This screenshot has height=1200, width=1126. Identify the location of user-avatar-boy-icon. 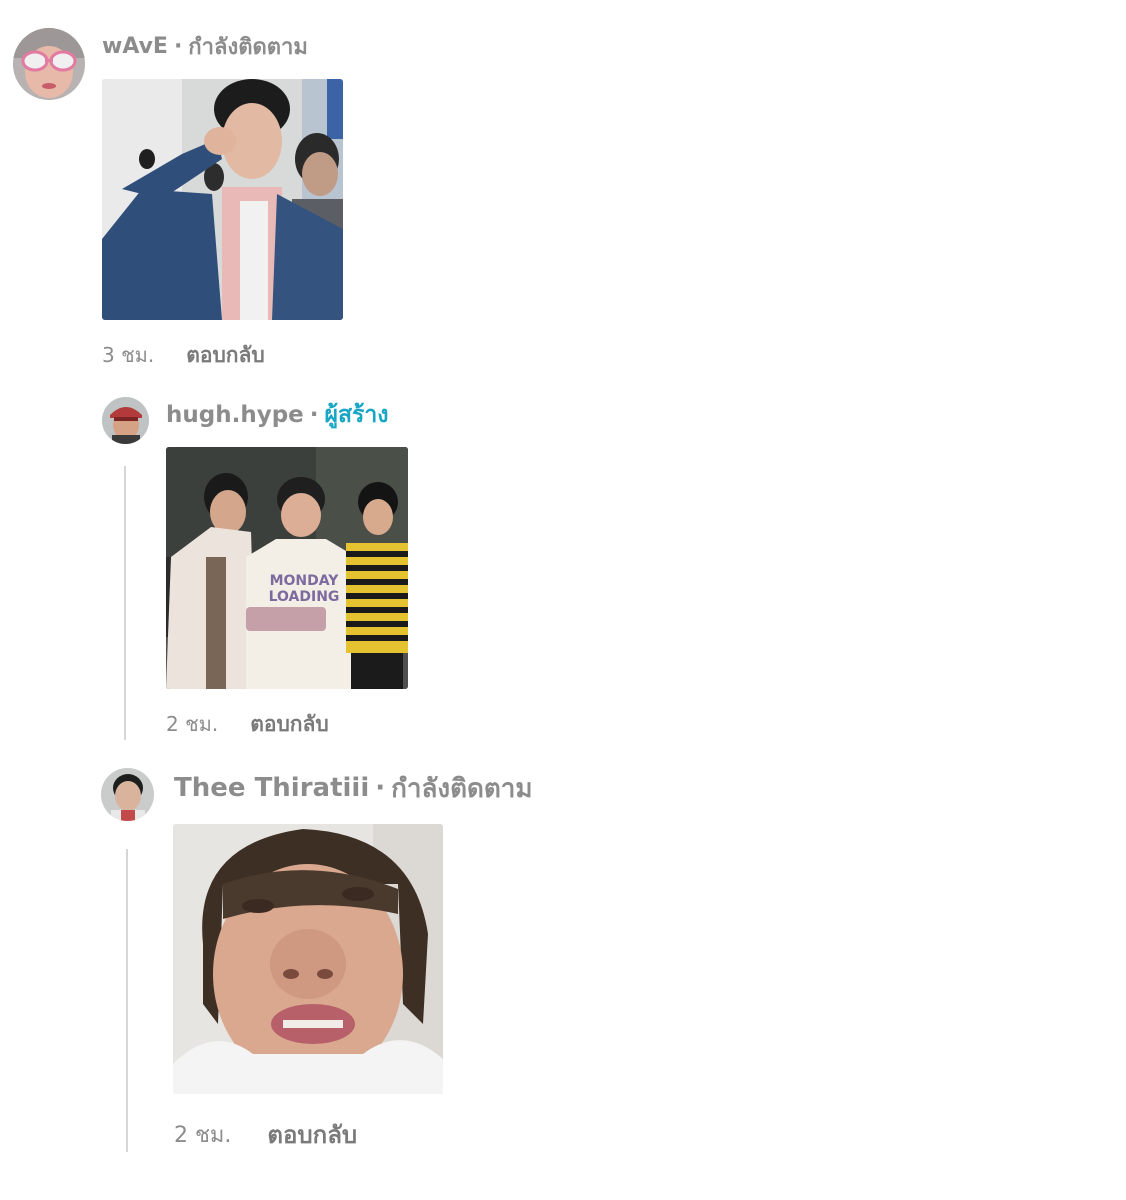
(127, 794).